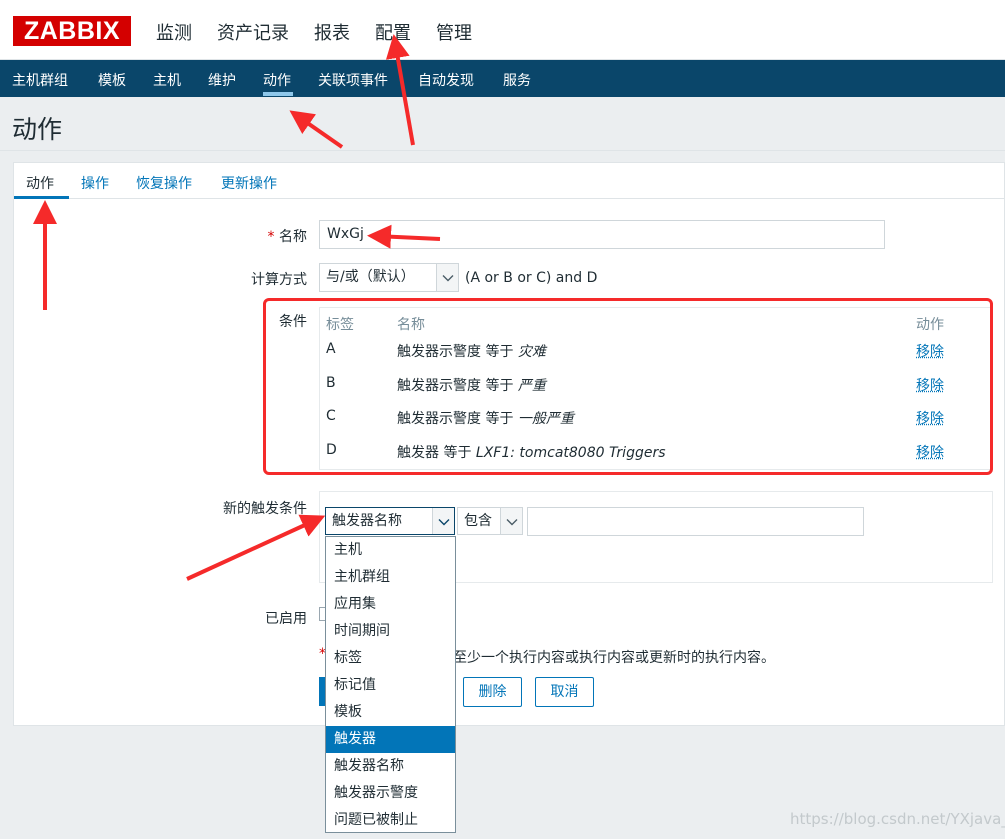  What do you see at coordinates (446, 80) in the screenshot?
I see `subnav-discovery: 自动发现` at bounding box center [446, 80].